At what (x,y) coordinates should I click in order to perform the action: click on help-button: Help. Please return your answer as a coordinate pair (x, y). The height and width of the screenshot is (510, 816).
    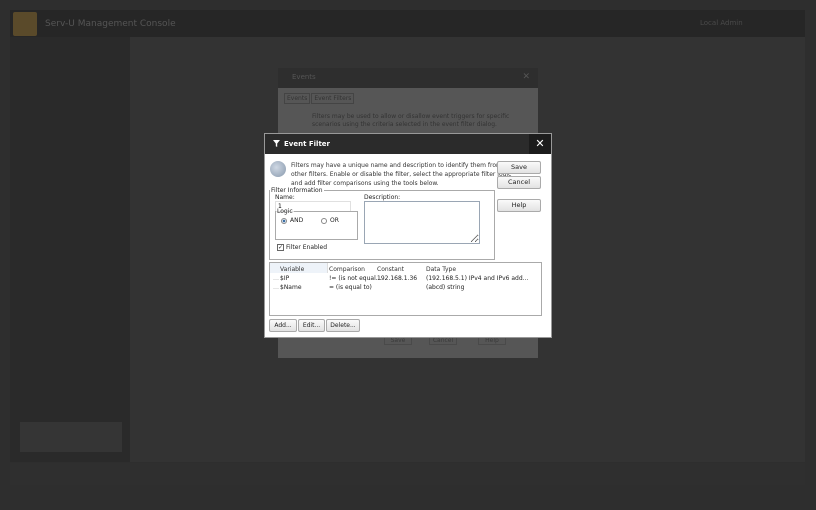
    Looking at the image, I should click on (519, 205).